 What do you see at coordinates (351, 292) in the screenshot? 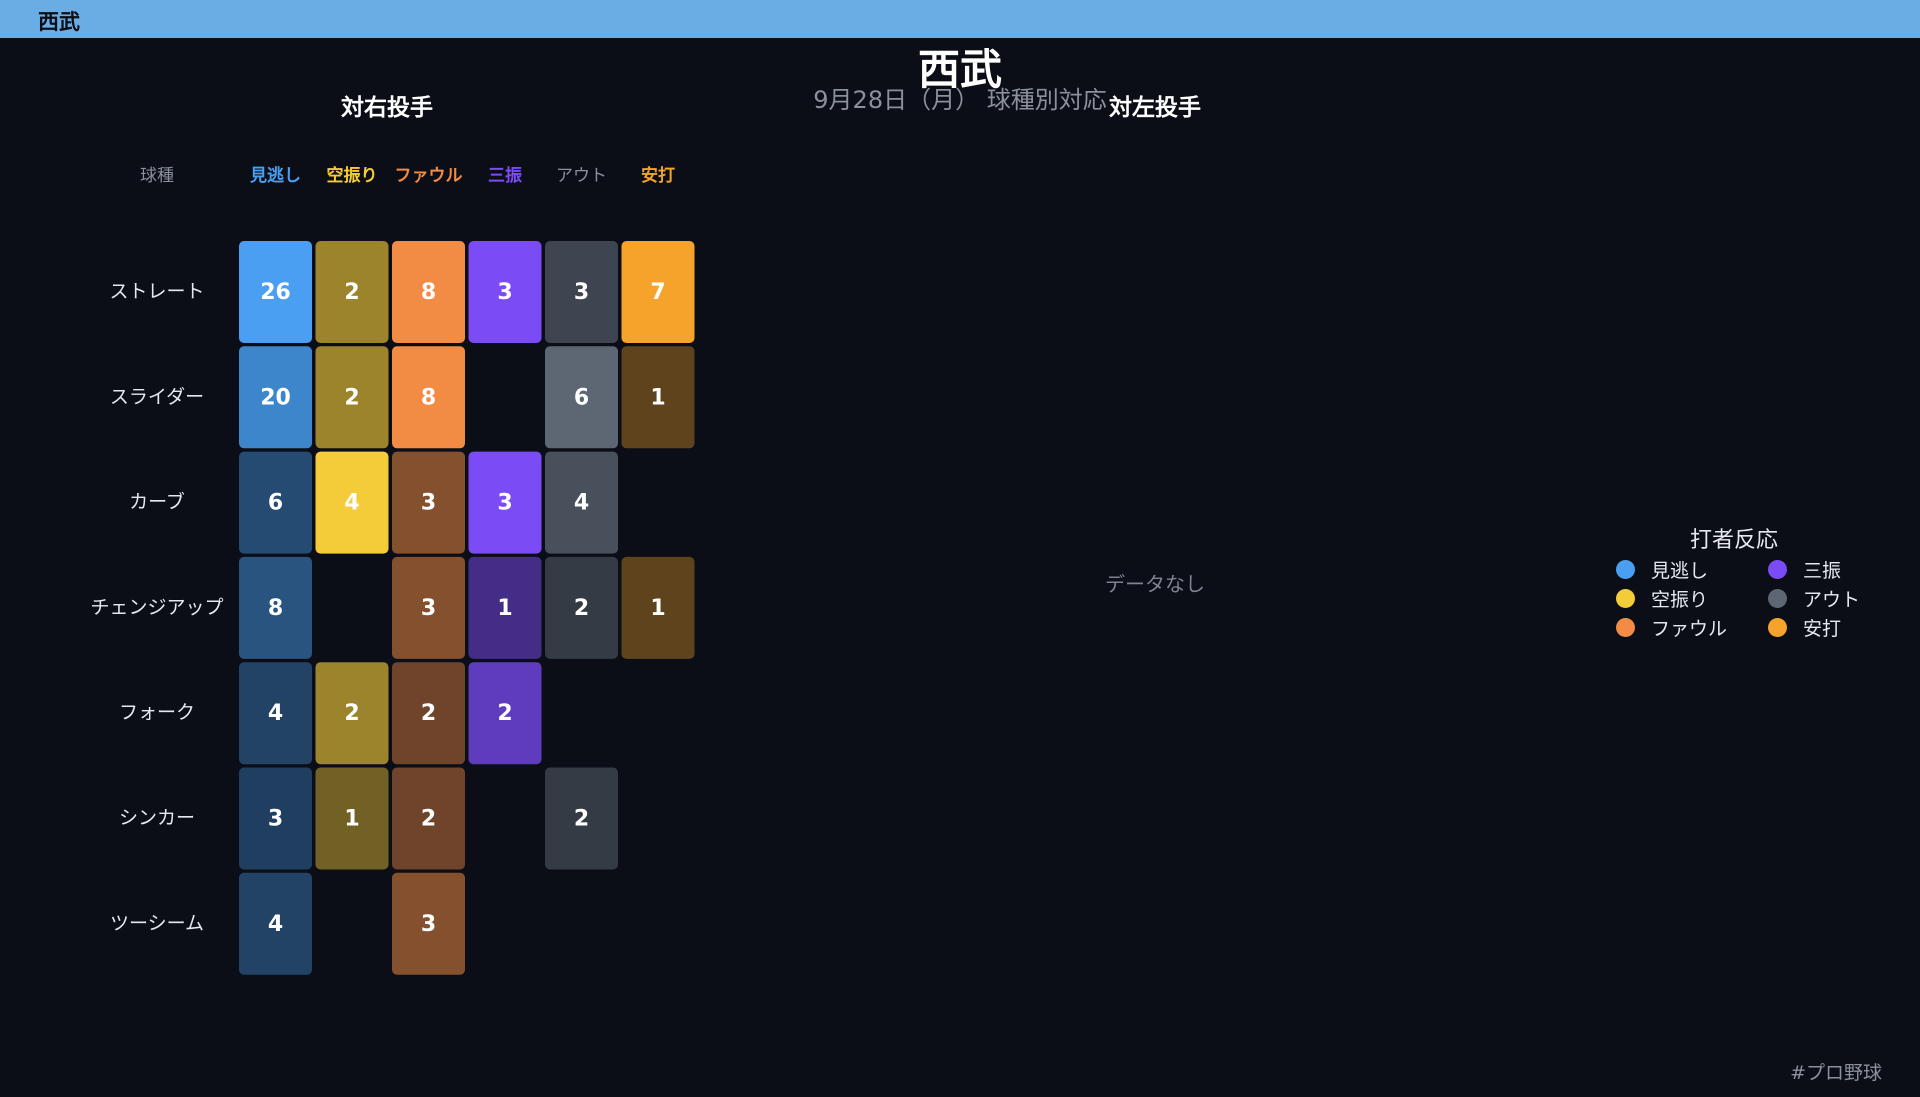
I see `heatmap-value-0-1: 2` at bounding box center [351, 292].